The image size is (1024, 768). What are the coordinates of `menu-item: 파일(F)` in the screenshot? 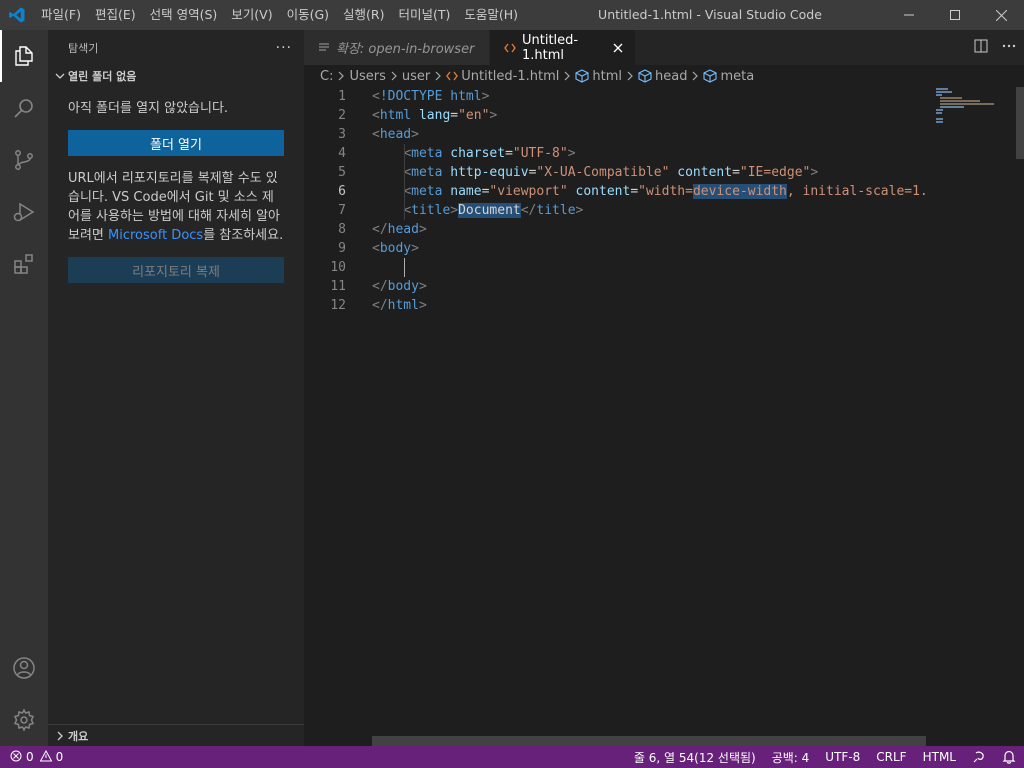 It's located at (61, 15).